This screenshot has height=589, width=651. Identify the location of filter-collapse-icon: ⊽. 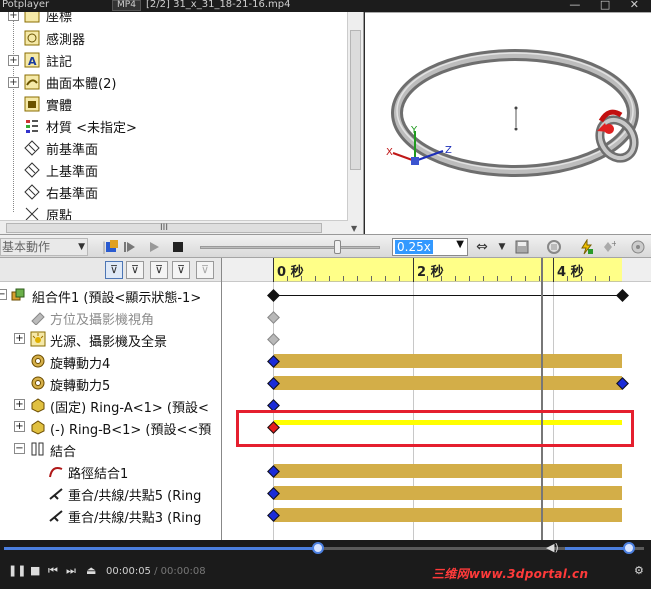
(205, 270).